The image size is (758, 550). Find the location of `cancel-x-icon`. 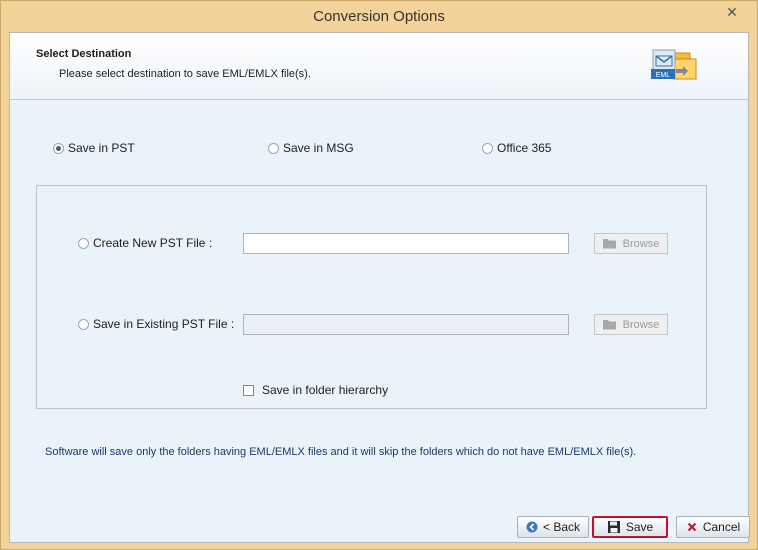

cancel-x-icon is located at coordinates (692, 527).